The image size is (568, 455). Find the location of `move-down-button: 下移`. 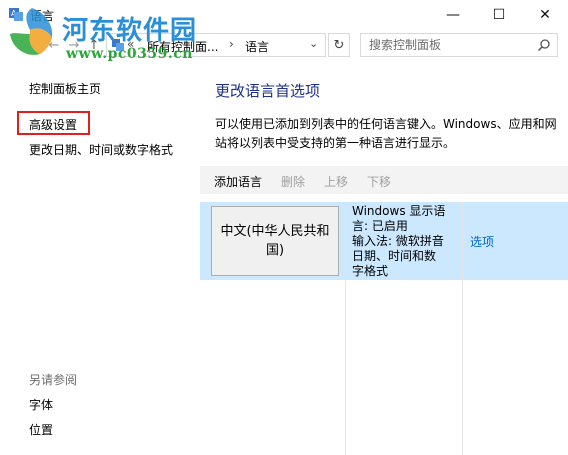

move-down-button: 下移 is located at coordinates (379, 181).